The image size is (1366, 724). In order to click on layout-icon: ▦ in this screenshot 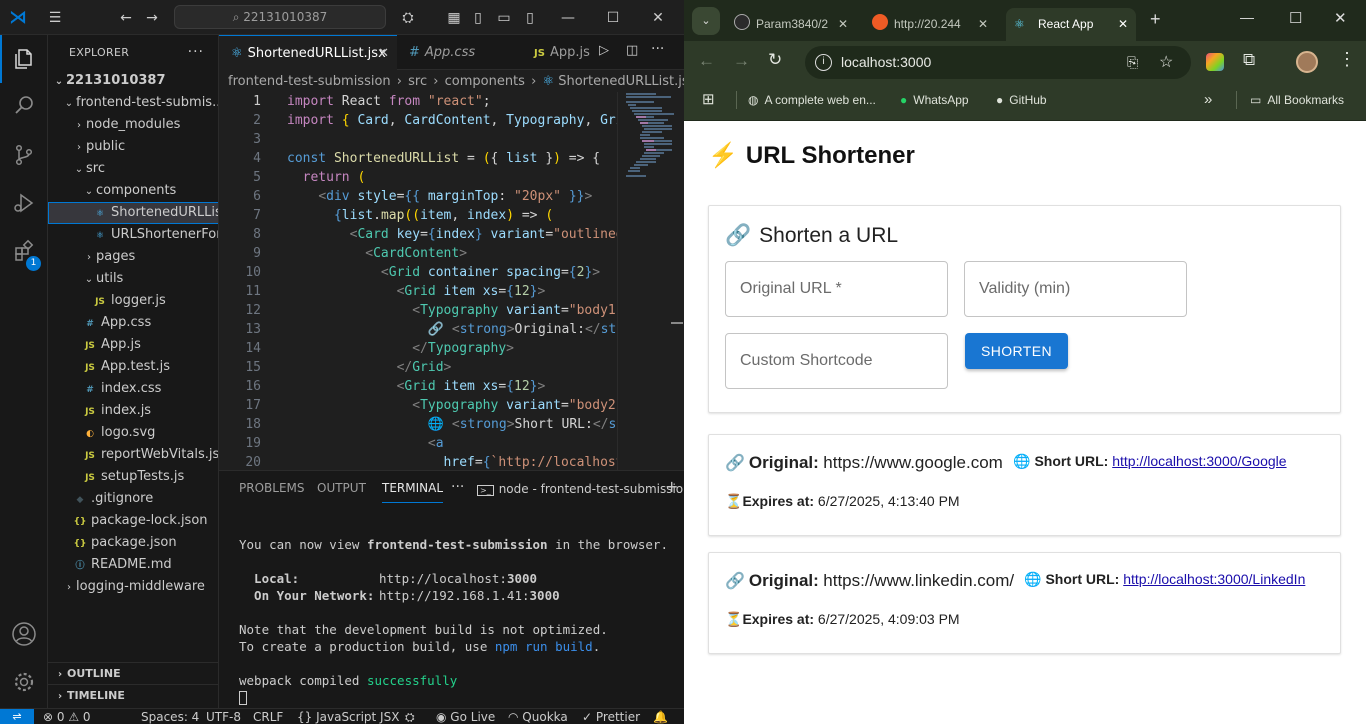, I will do `click(454, 18)`.